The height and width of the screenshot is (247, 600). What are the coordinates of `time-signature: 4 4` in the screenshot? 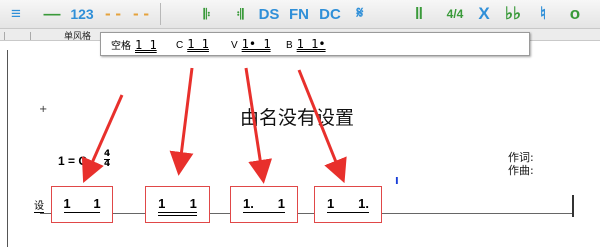 It's located at (107, 159).